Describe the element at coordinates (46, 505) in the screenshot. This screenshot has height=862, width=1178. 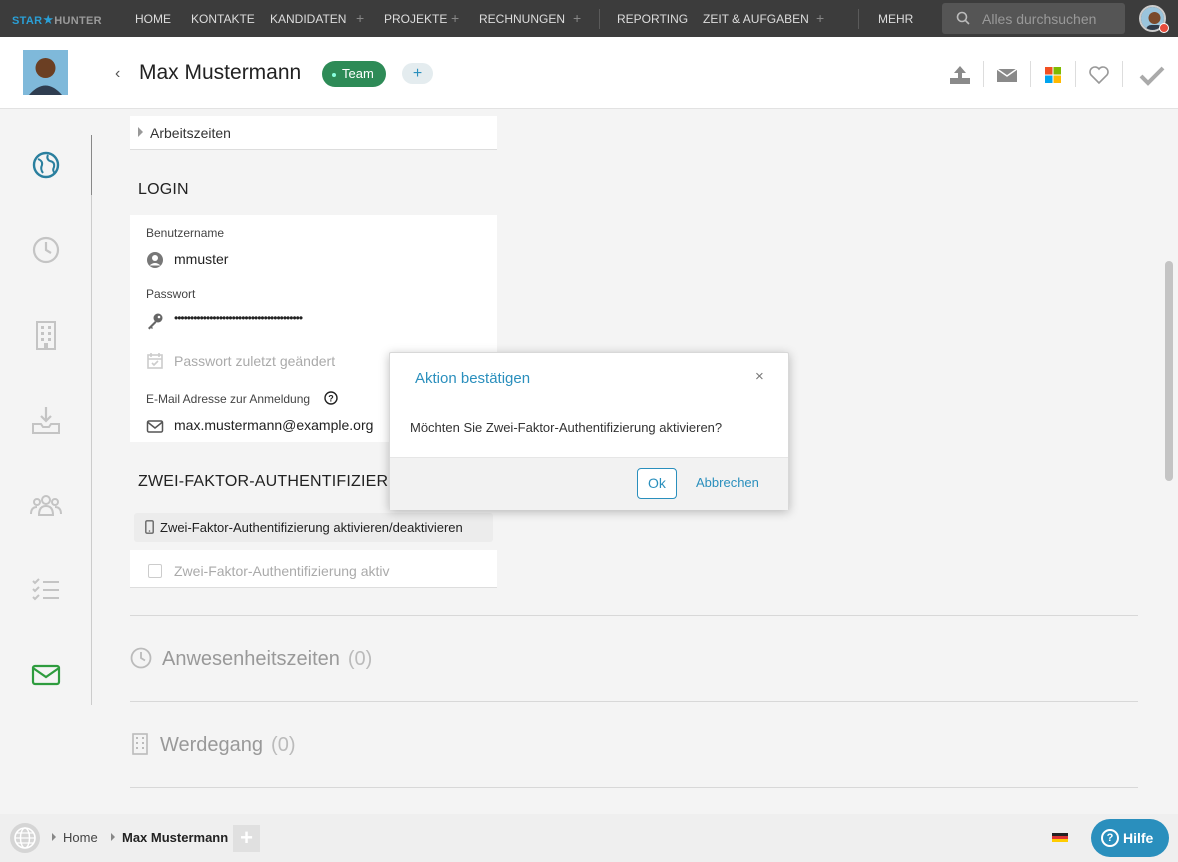
I see `people-group-icon` at that location.